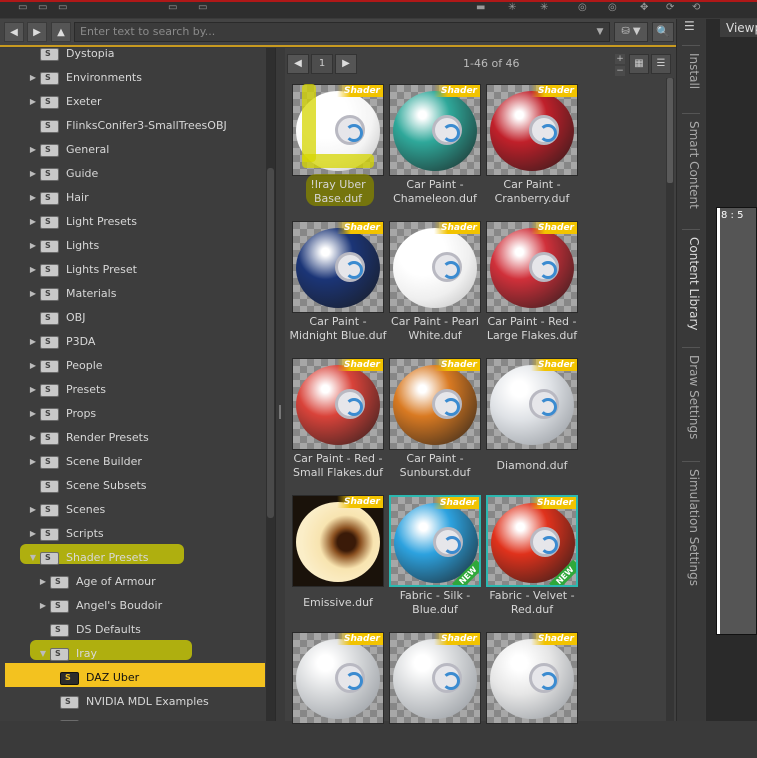 The height and width of the screenshot is (758, 757). Describe the element at coordinates (691, 165) in the screenshot. I see `side-tab: Smart Content` at that location.